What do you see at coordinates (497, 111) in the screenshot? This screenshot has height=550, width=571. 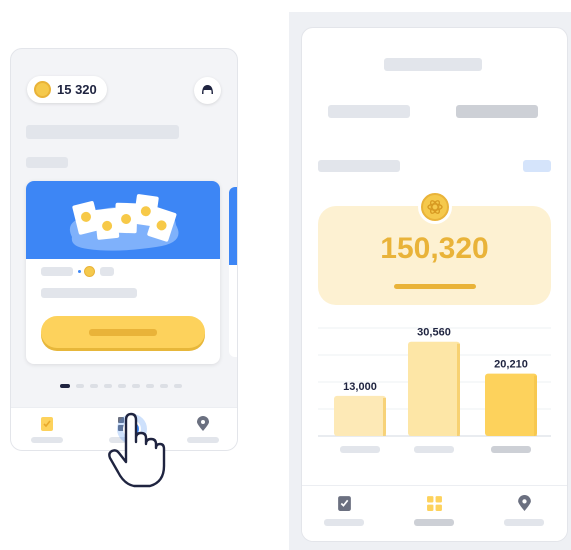 I see `tab-placeholder-active` at bounding box center [497, 111].